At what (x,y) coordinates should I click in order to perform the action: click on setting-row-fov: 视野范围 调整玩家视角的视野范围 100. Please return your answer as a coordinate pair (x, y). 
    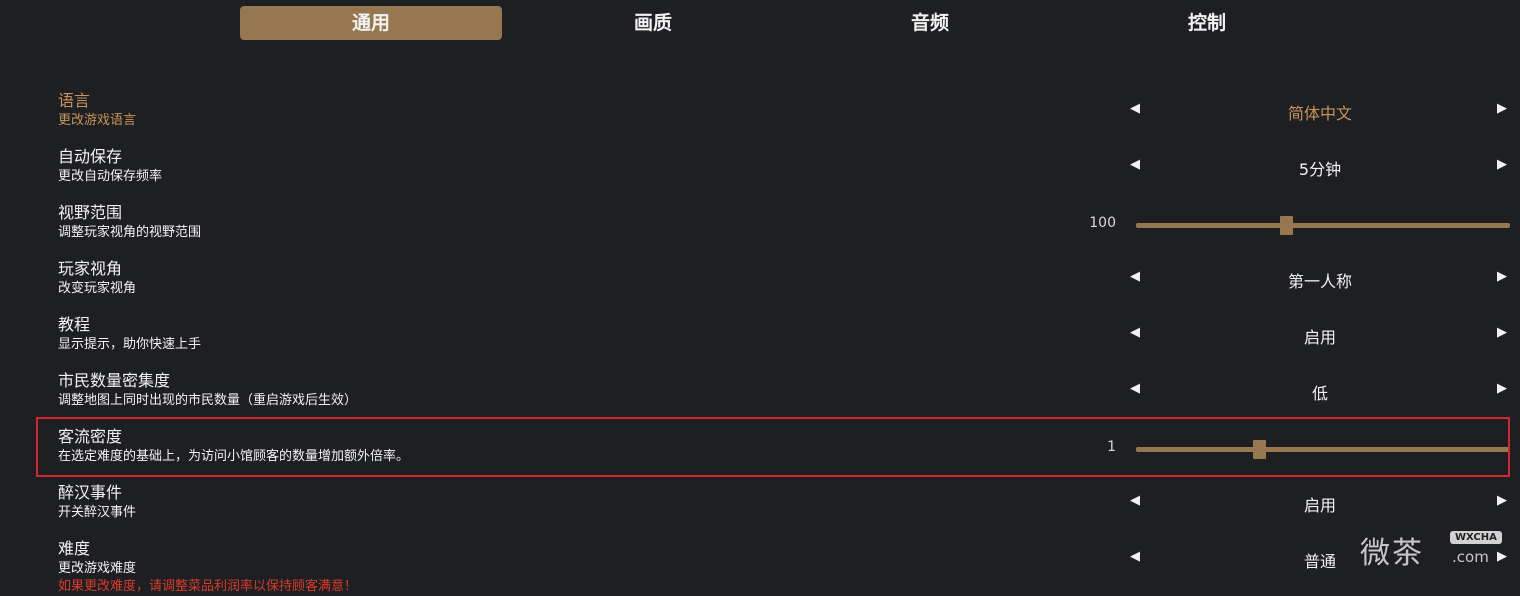
    Looking at the image, I should click on (760, 230).